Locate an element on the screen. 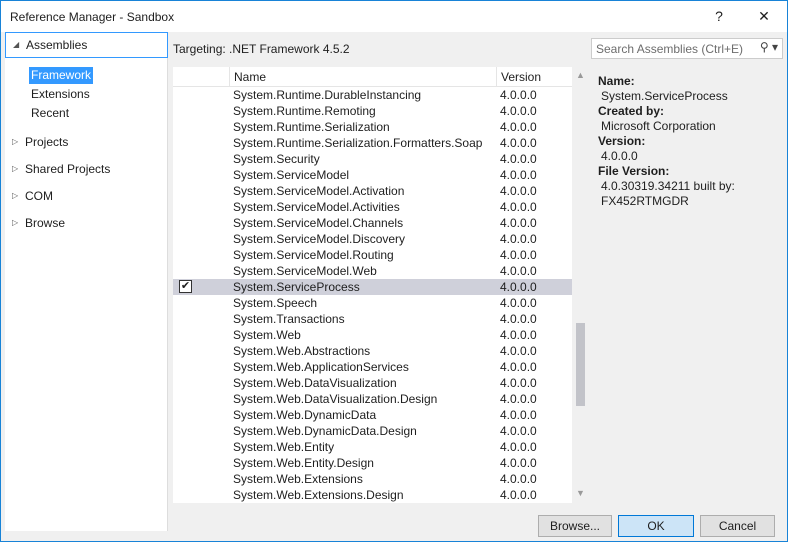  sidebar-item-framework: Framework is located at coordinates (61, 75).